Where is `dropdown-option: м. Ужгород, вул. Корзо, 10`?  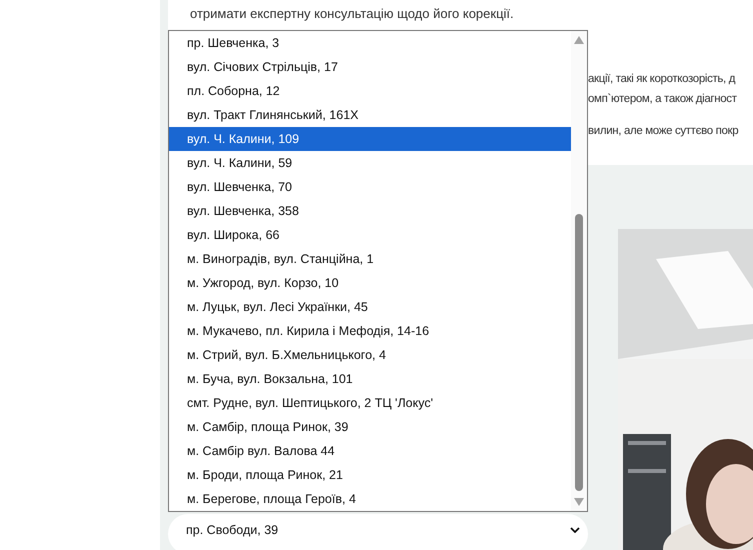
dropdown-option: м. Ужгород, вул. Корзо, 10 is located at coordinates (370, 283).